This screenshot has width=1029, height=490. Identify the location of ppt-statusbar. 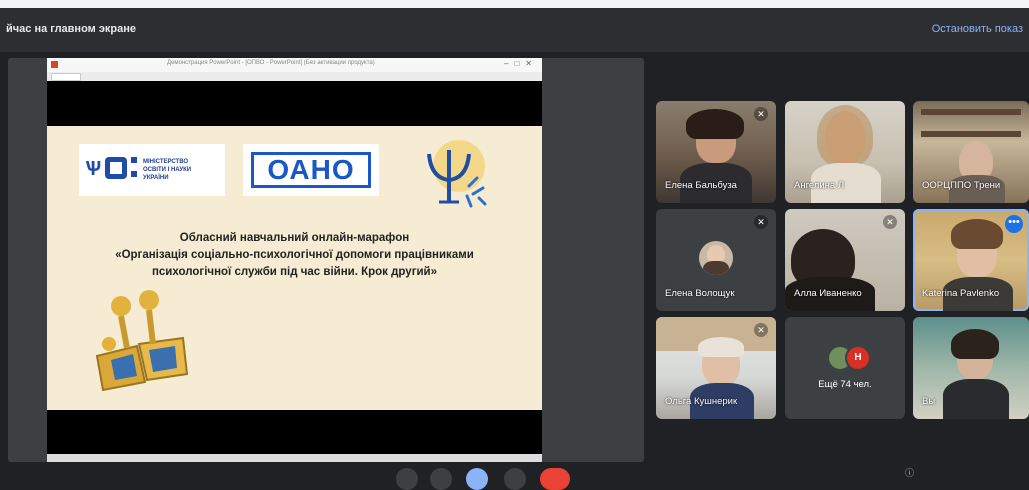
(294, 458).